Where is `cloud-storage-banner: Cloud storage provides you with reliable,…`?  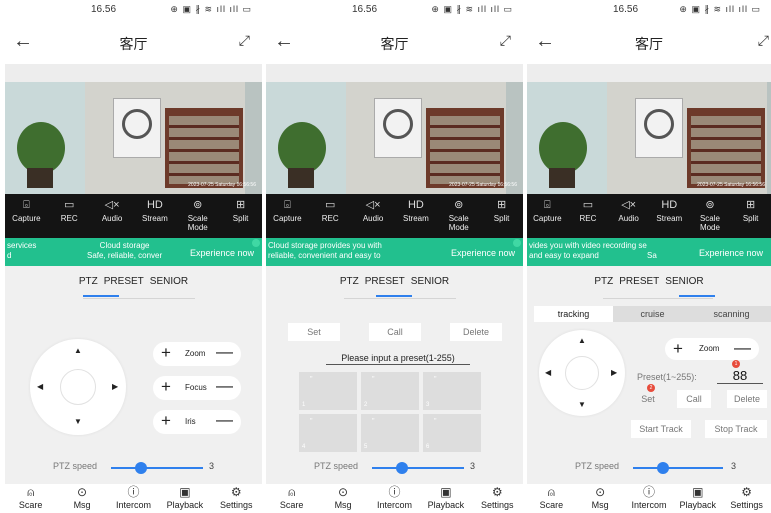 cloud-storage-banner: Cloud storage provides you with reliable,… is located at coordinates (394, 252).